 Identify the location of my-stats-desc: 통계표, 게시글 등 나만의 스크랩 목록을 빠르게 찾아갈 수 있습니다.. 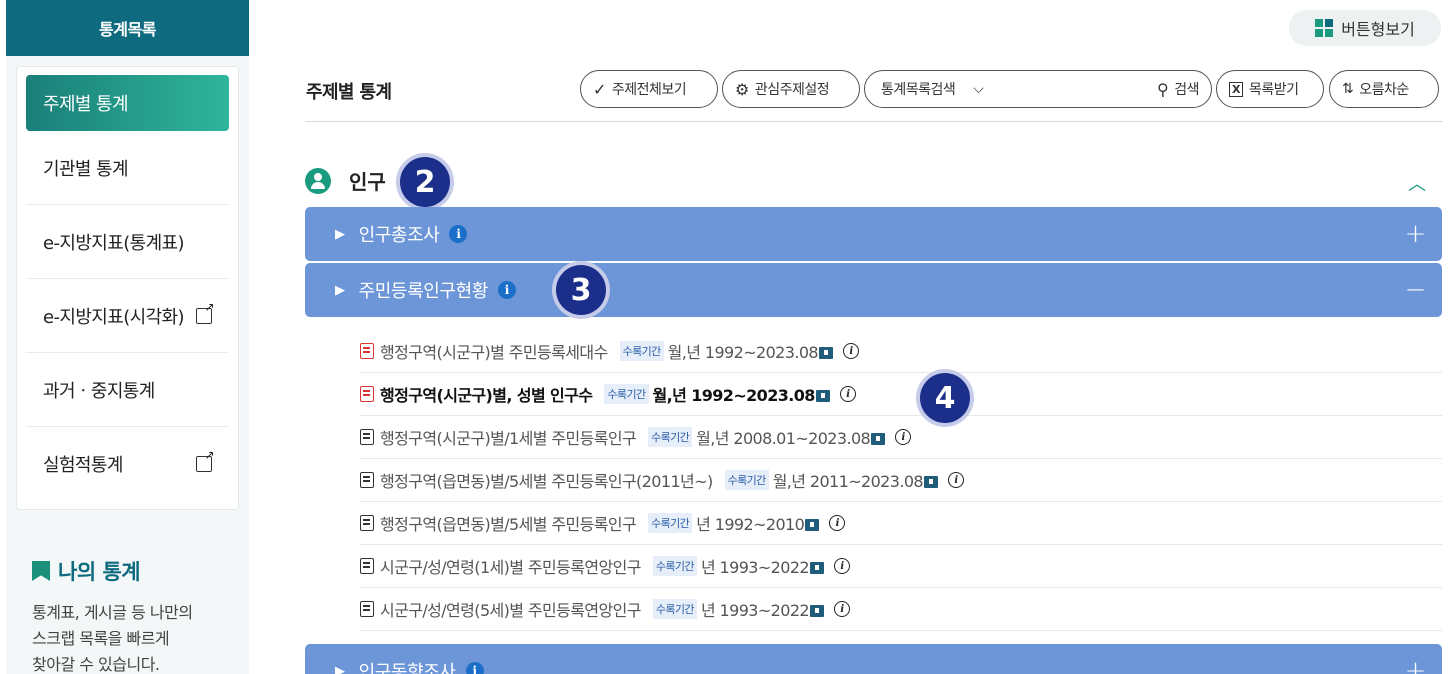
(132, 637).